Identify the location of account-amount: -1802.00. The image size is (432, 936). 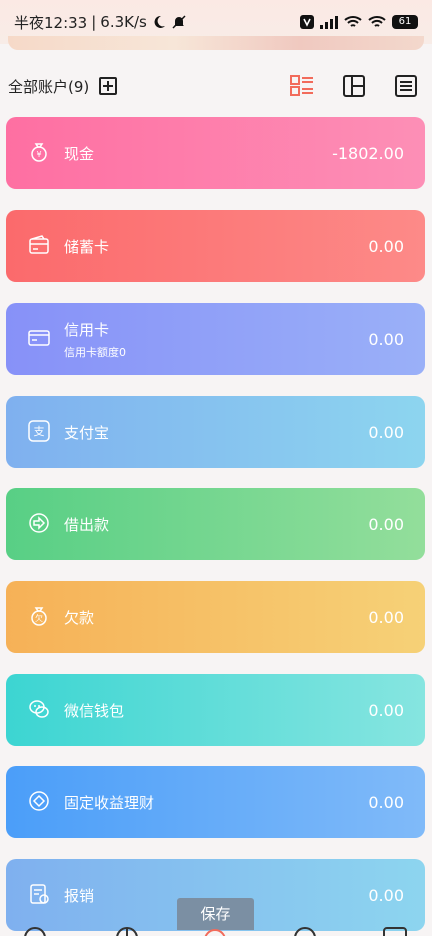
(368, 153).